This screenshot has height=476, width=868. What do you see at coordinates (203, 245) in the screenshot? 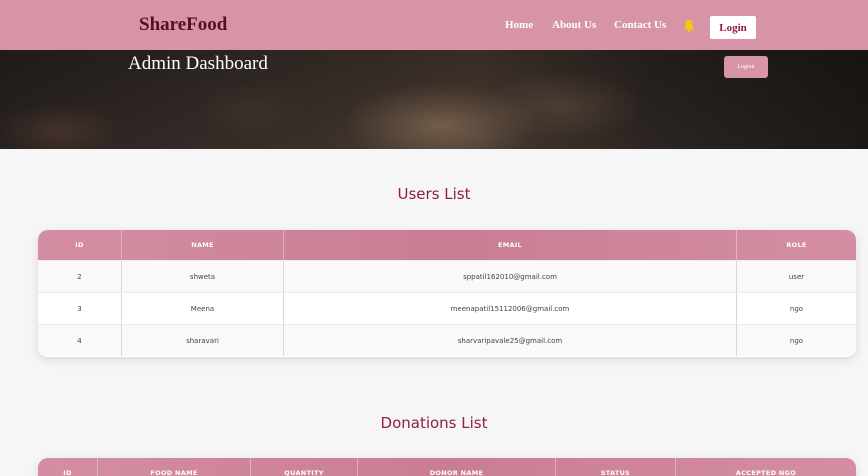
I see `column-header-name: NAME` at bounding box center [203, 245].